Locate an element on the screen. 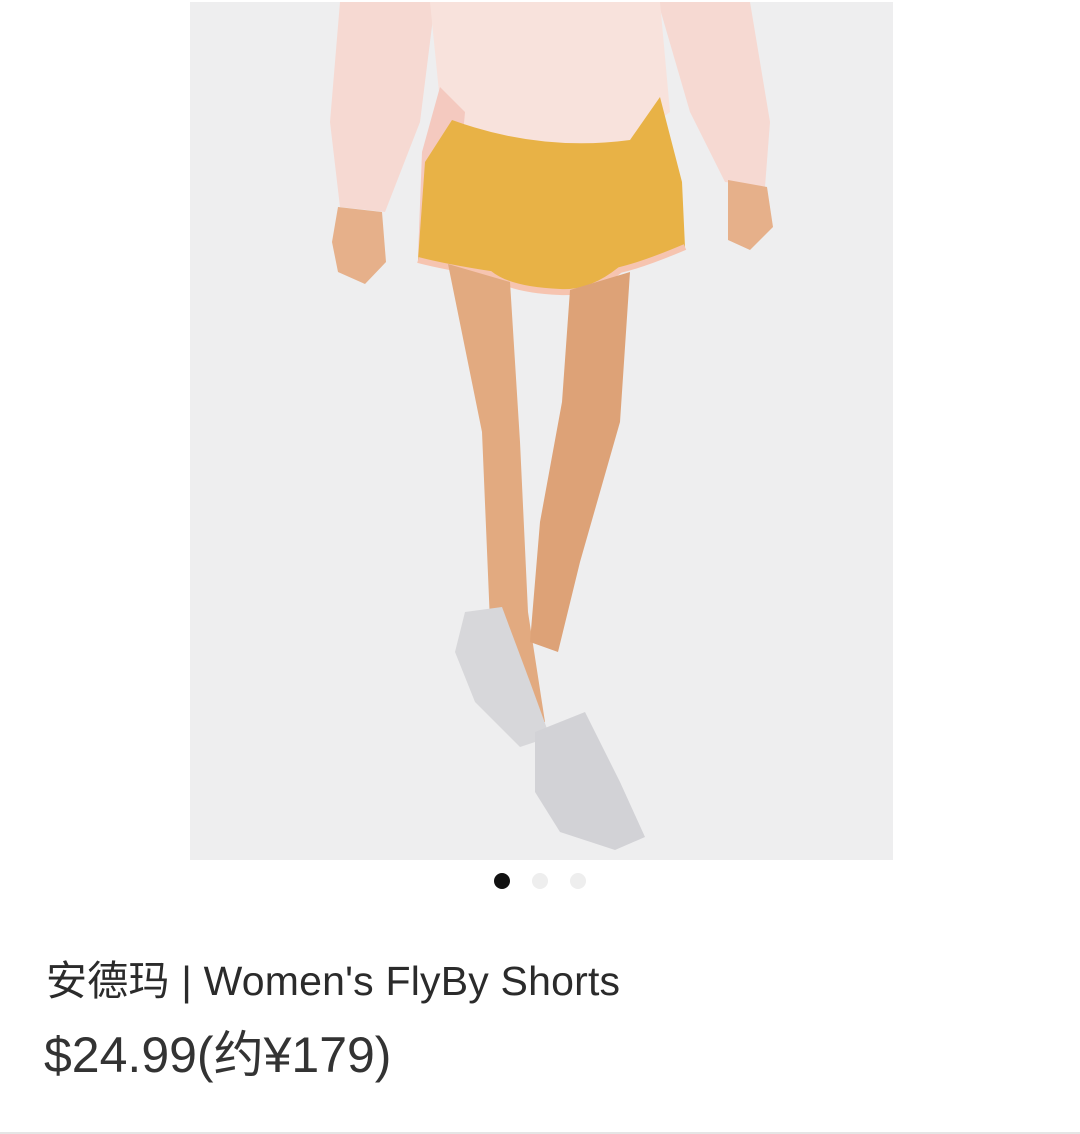  carousel-indicator is located at coordinates (540, 881).